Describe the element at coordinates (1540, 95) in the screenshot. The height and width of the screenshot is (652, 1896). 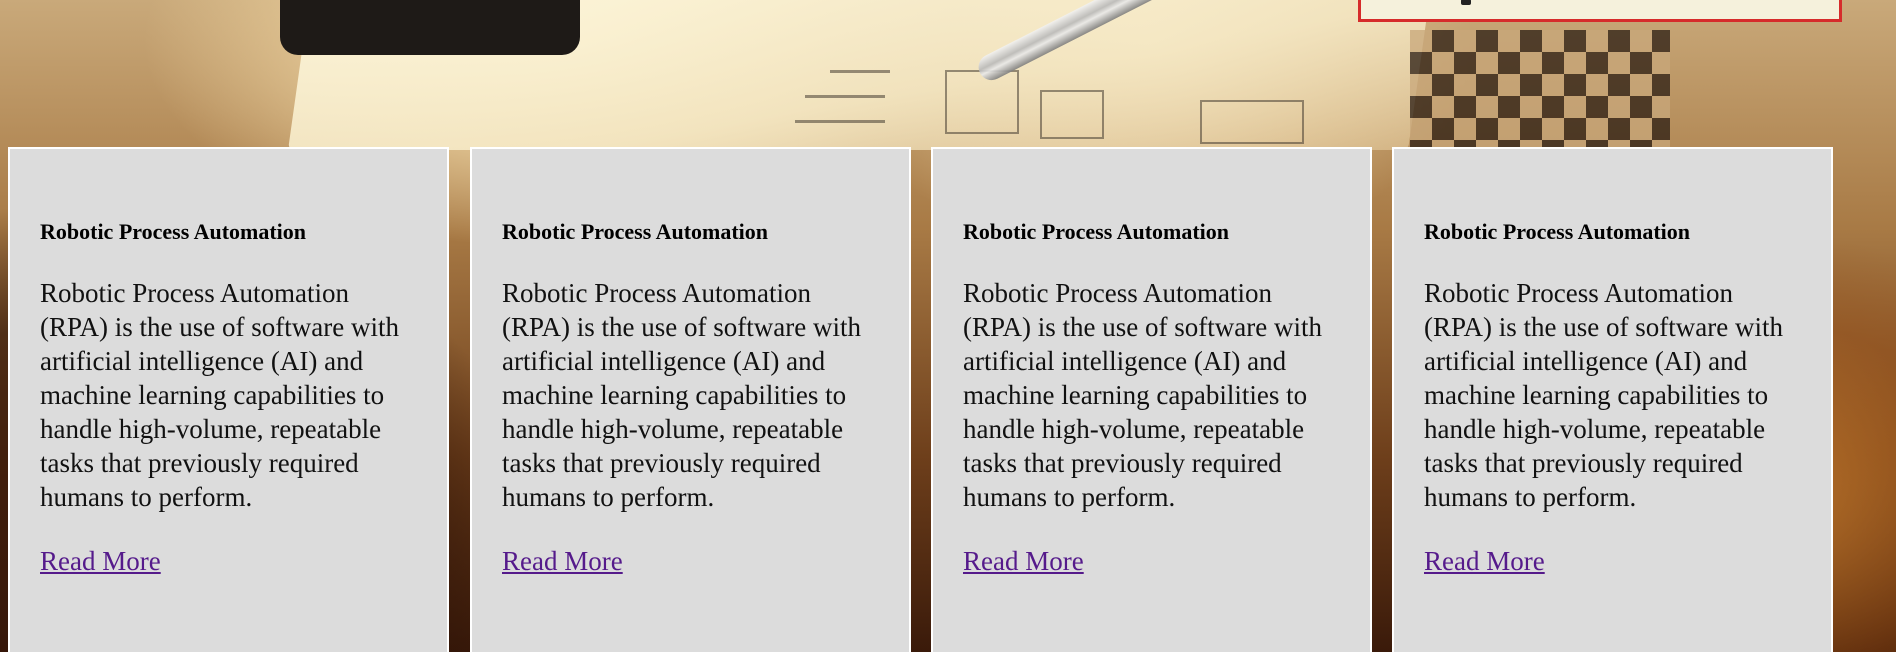
I see `checkered-surface` at that location.